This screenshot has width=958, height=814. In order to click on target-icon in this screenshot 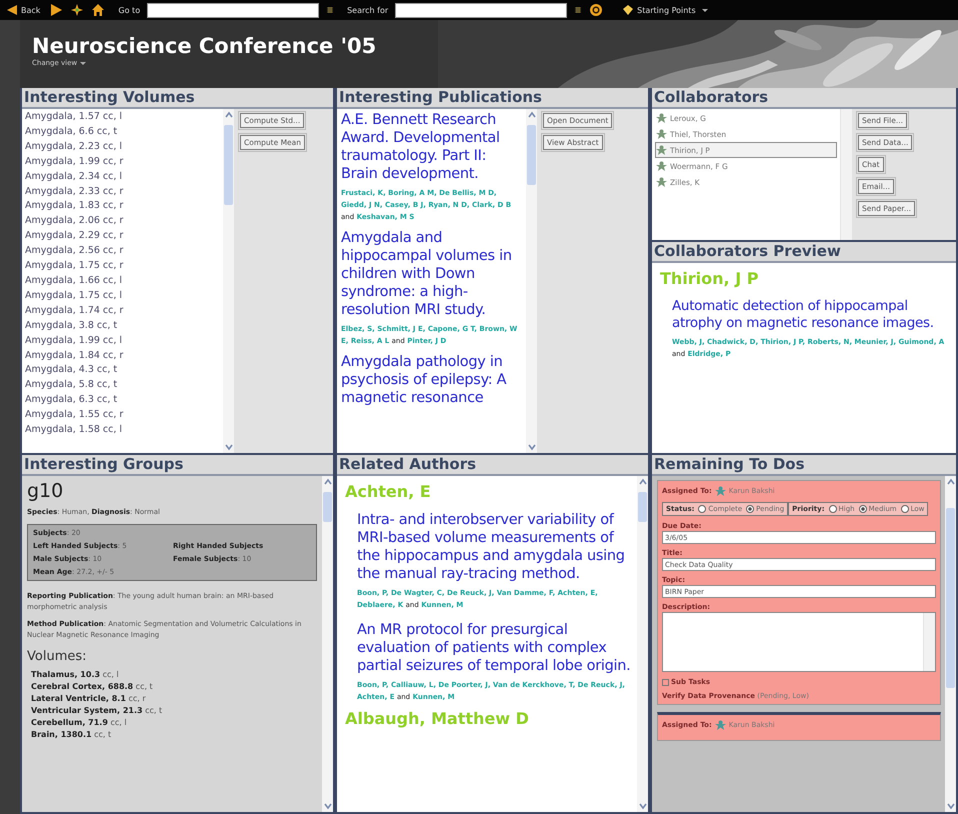, I will do `click(596, 10)`.